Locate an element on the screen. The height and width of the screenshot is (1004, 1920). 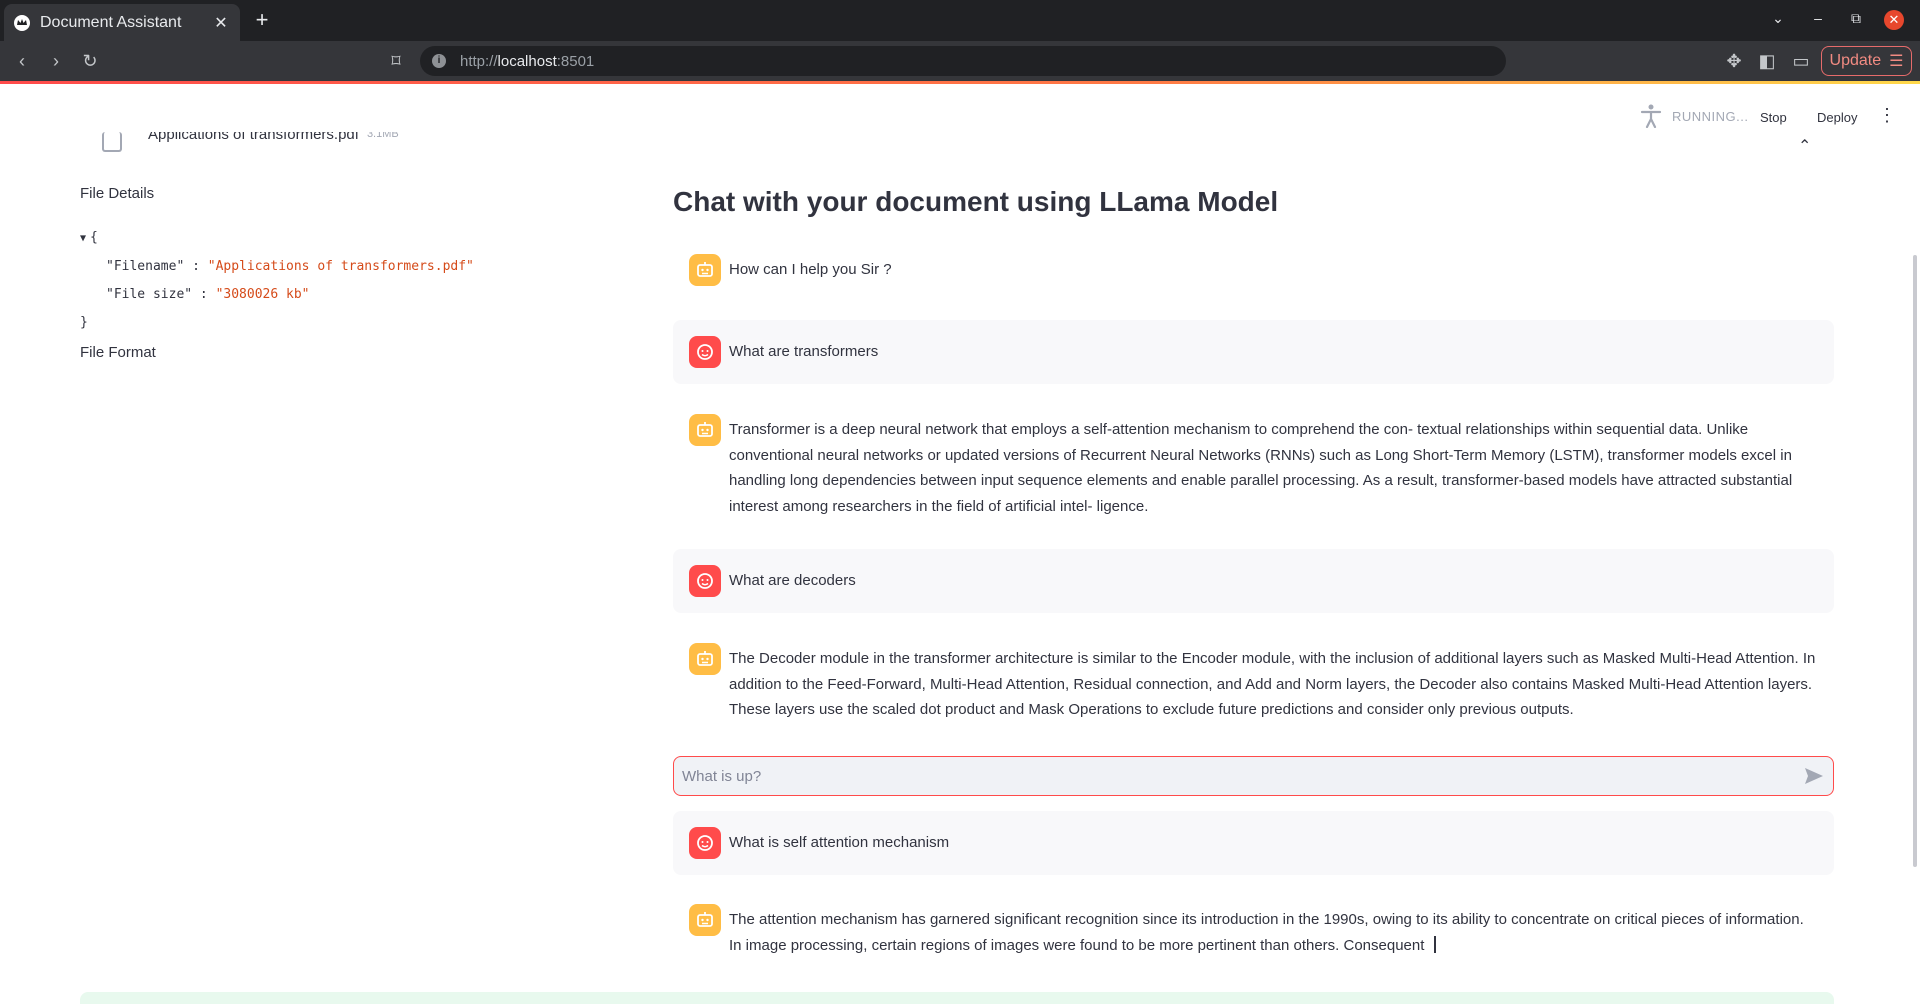
running-person-icon is located at coordinates (1651, 116).